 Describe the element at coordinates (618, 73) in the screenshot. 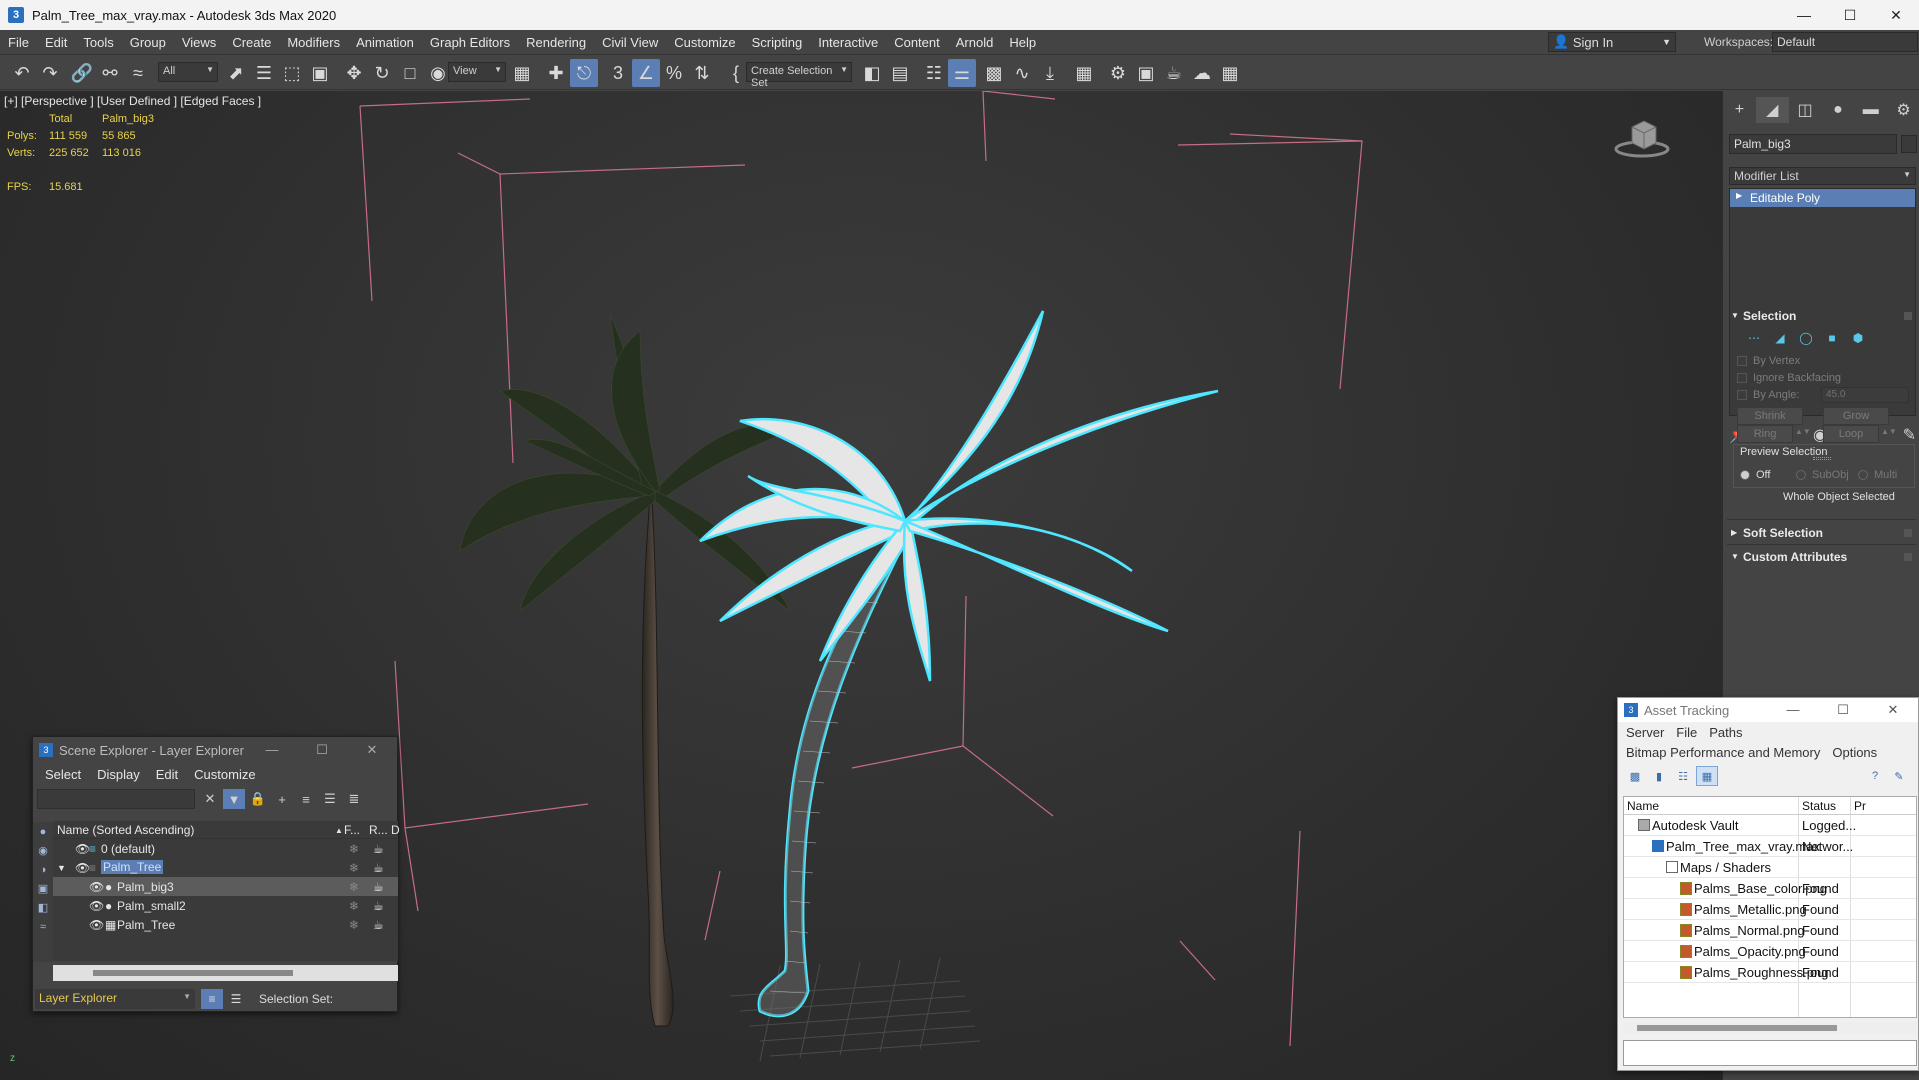

I see `snaps-toggle-icon: 3` at that location.